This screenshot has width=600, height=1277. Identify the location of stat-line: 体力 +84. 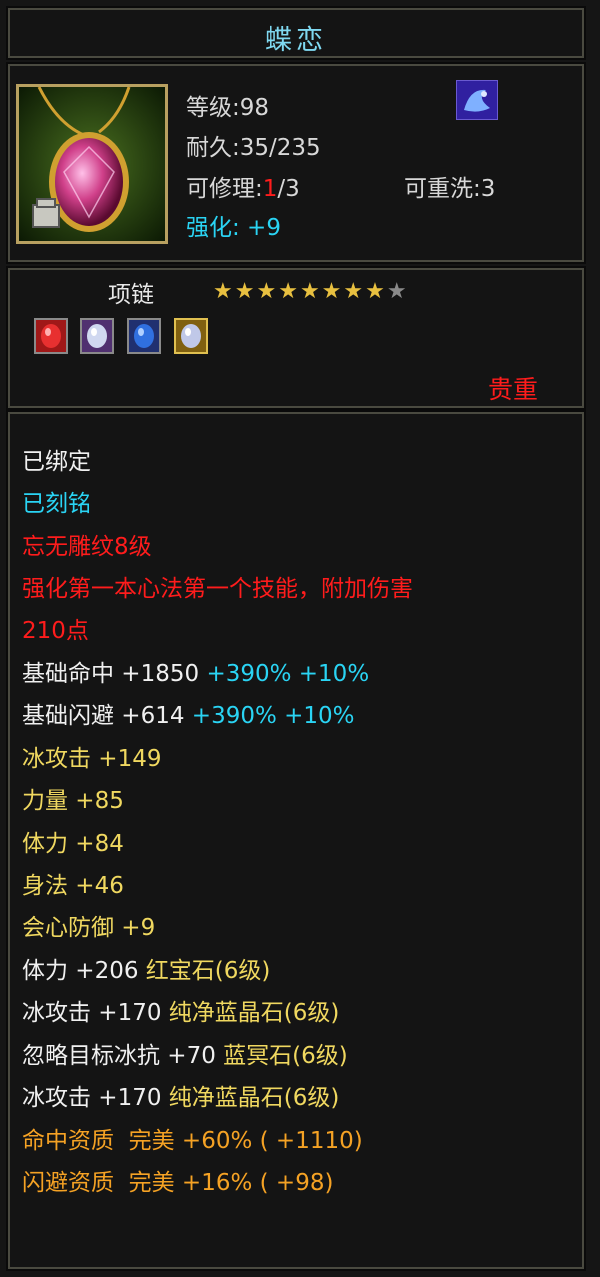
(73, 844).